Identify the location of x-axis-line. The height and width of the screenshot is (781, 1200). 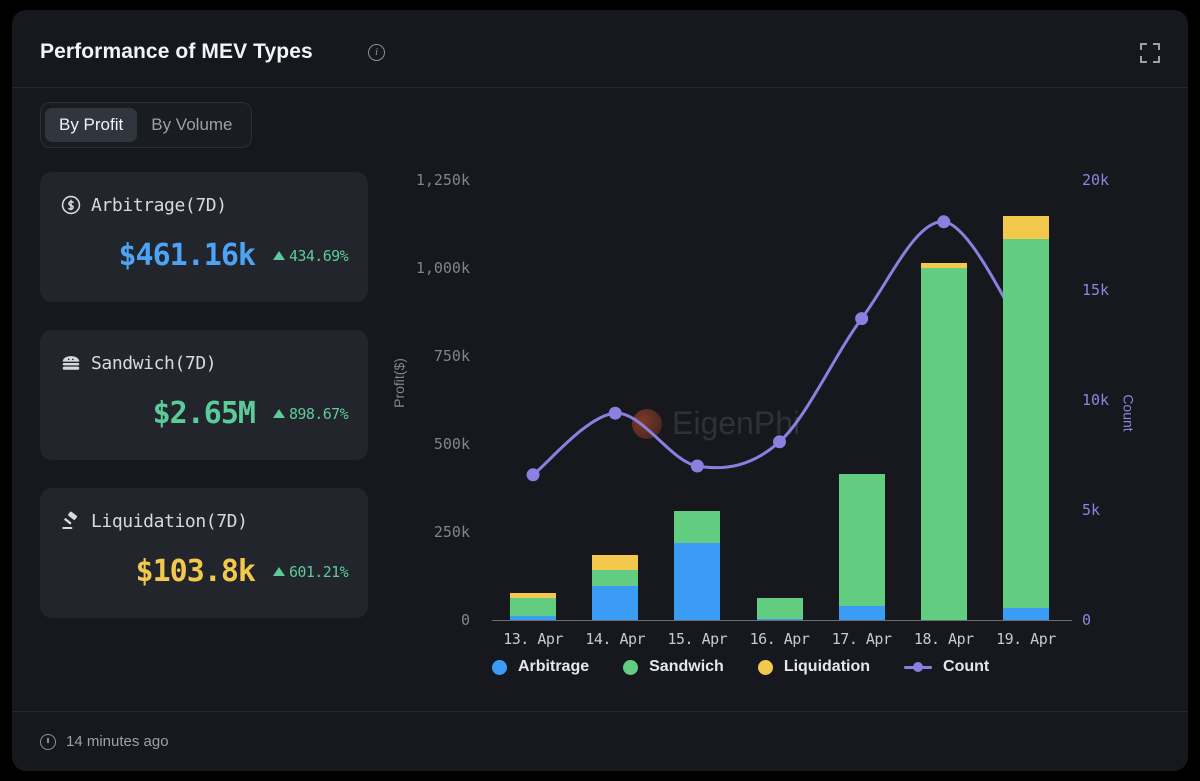
(782, 620).